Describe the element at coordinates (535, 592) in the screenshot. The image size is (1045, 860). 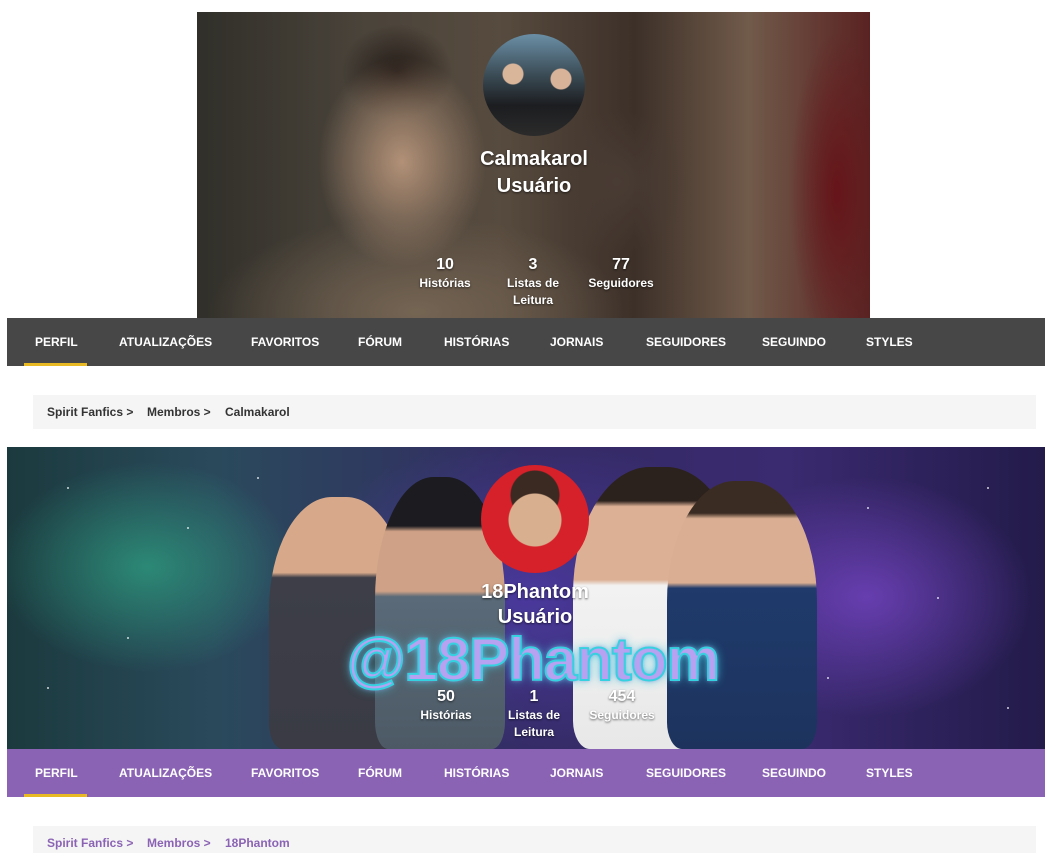
I see `profile-username: 18Phantom` at that location.